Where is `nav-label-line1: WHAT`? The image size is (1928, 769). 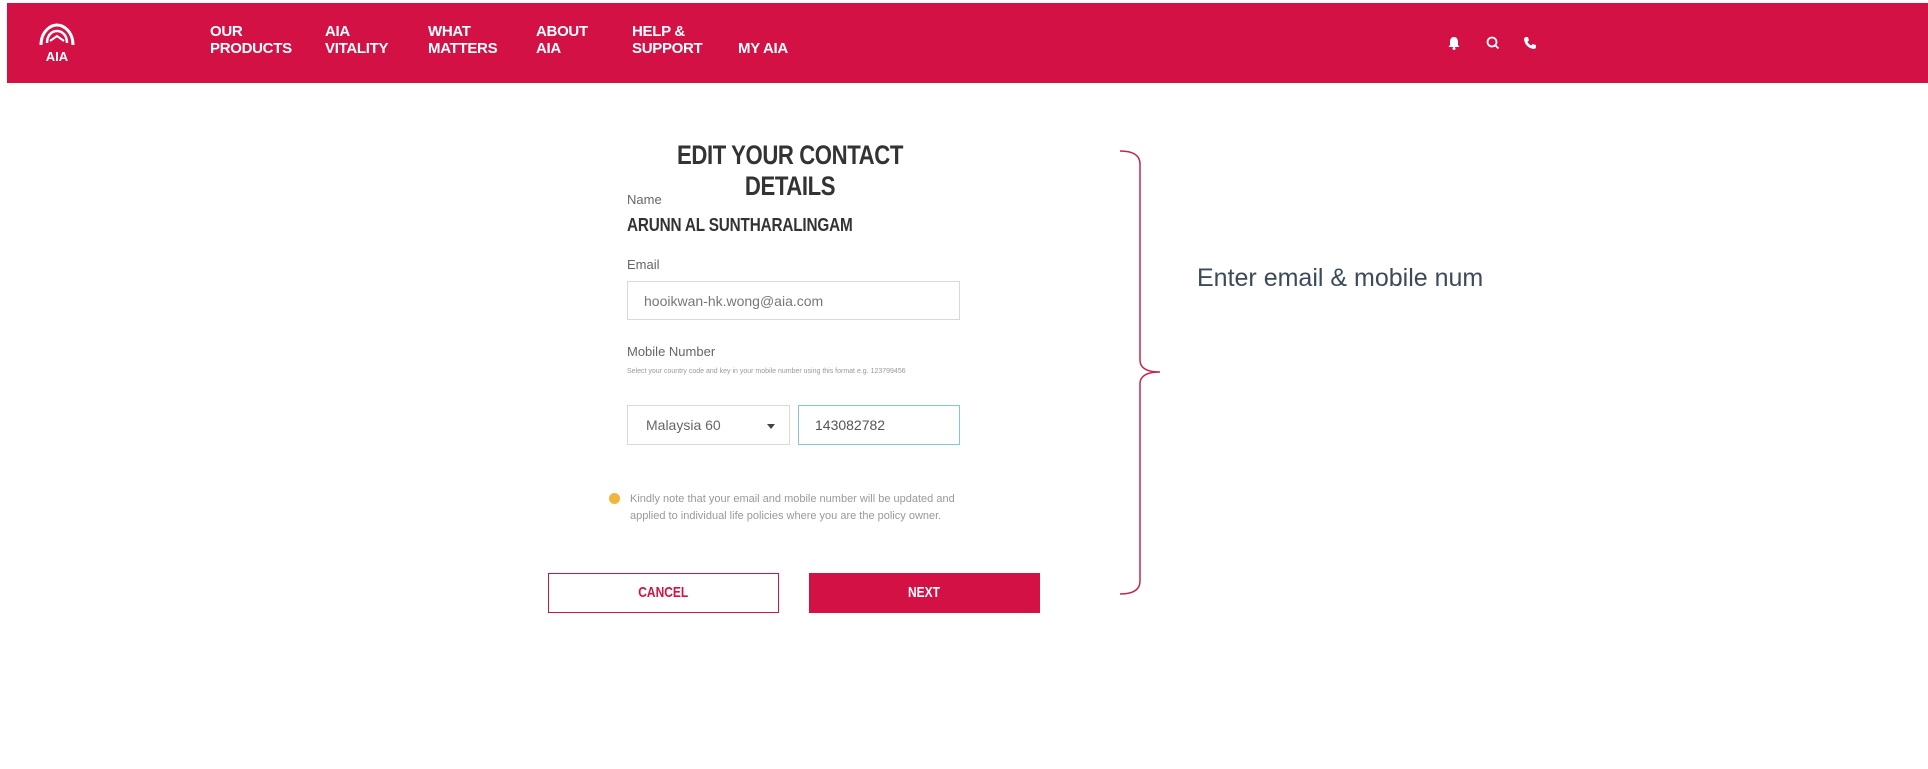 nav-label-line1: WHAT is located at coordinates (449, 31).